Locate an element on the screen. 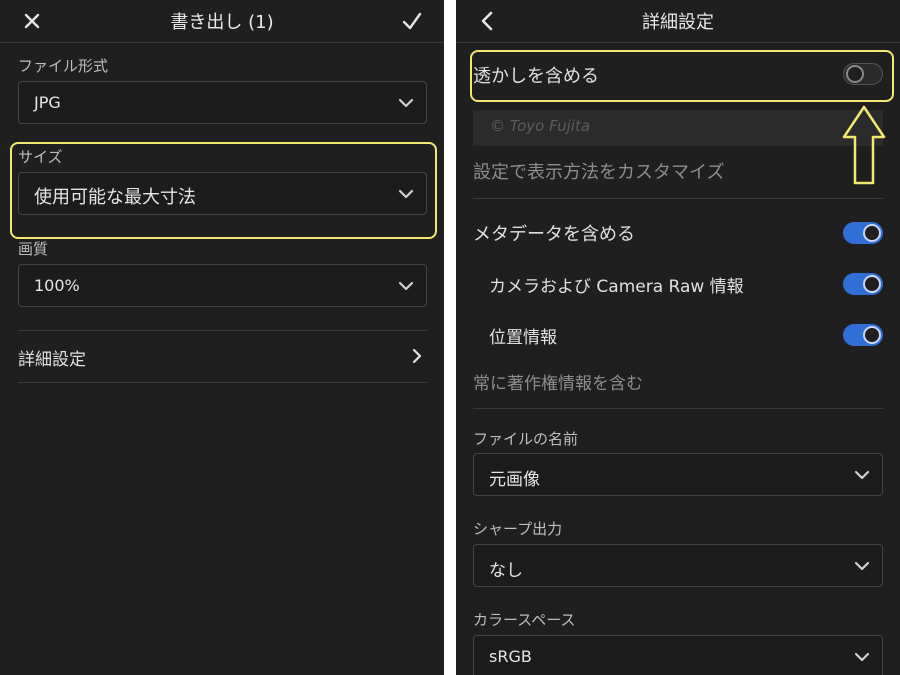 This screenshot has width=900, height=675. quality-select: 100% is located at coordinates (222, 285).